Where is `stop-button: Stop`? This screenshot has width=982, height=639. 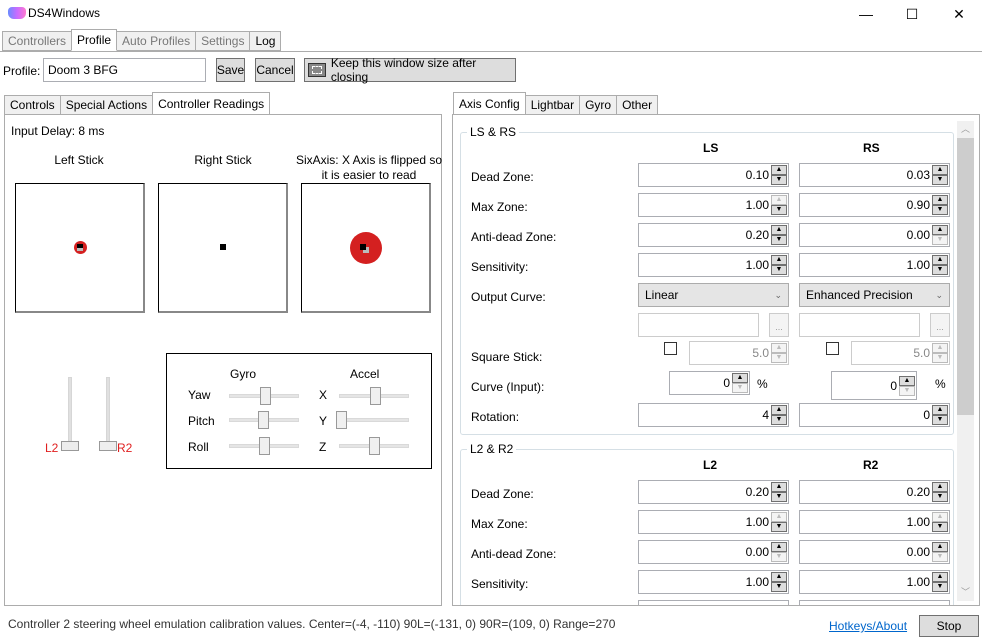
stop-button: Stop is located at coordinates (949, 626).